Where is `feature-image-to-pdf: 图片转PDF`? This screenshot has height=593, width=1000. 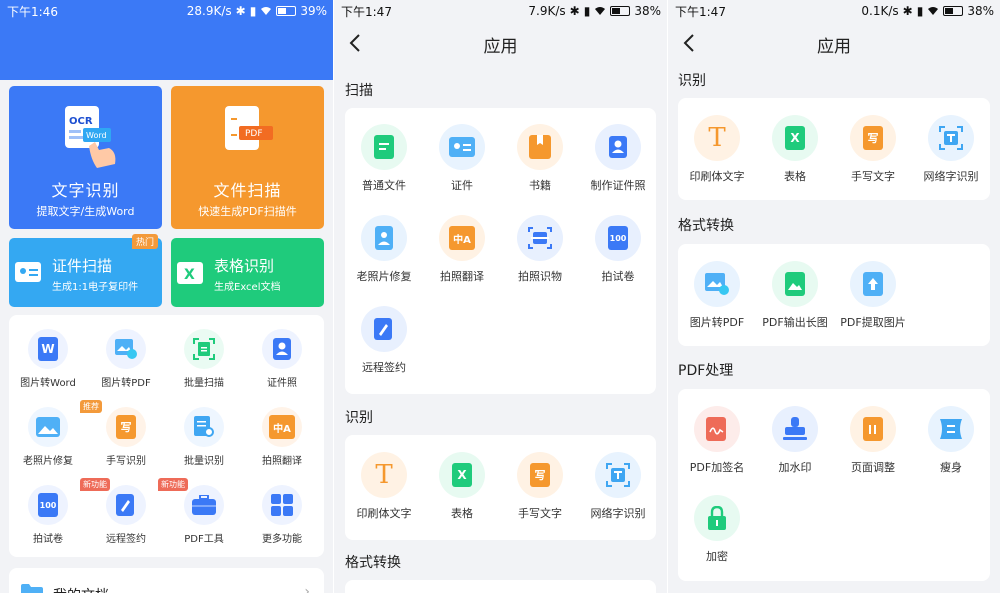 feature-image-to-pdf: 图片转PDF is located at coordinates (126, 364).